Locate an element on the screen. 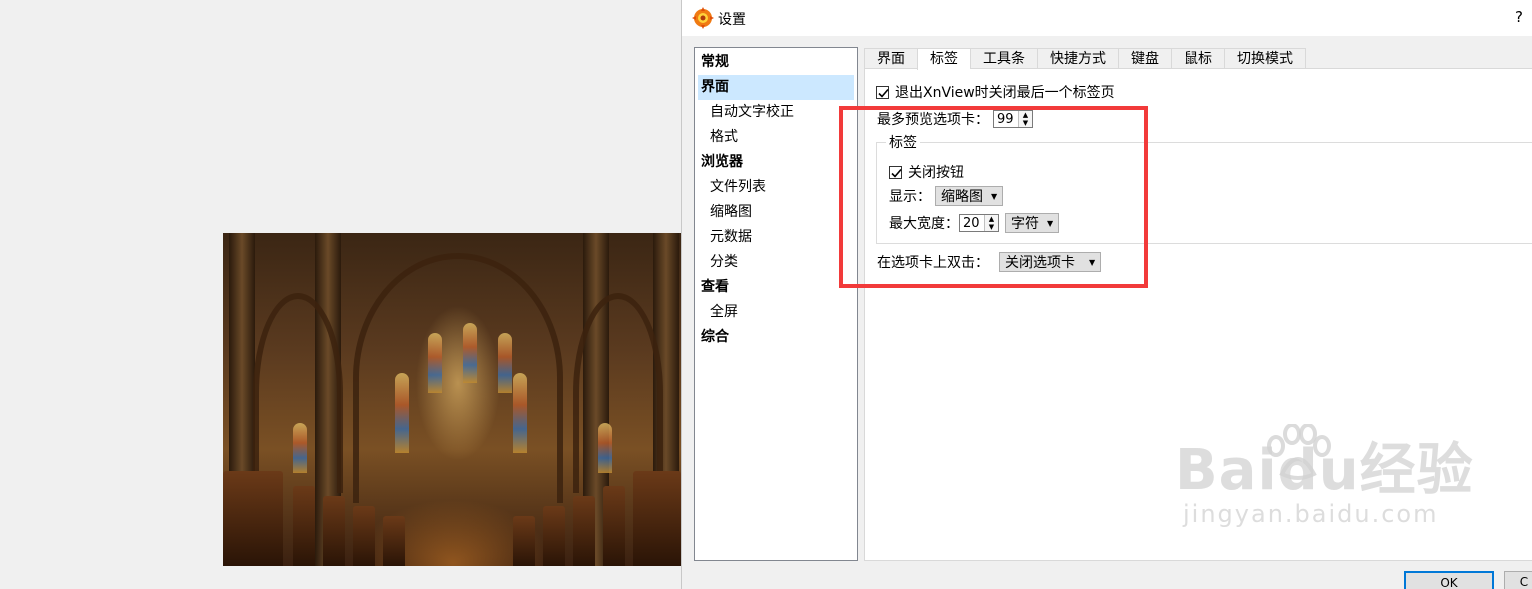 This screenshot has width=1532, height=589. checkmark-icon is located at coordinates (883, 93).